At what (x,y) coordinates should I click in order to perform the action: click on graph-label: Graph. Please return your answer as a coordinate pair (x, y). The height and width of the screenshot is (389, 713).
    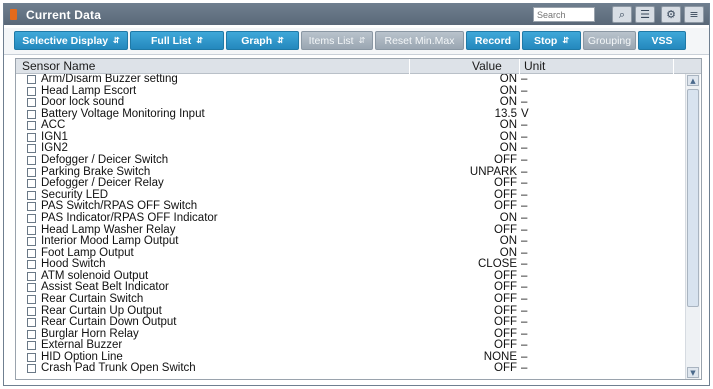
    Looking at the image, I should click on (257, 40).